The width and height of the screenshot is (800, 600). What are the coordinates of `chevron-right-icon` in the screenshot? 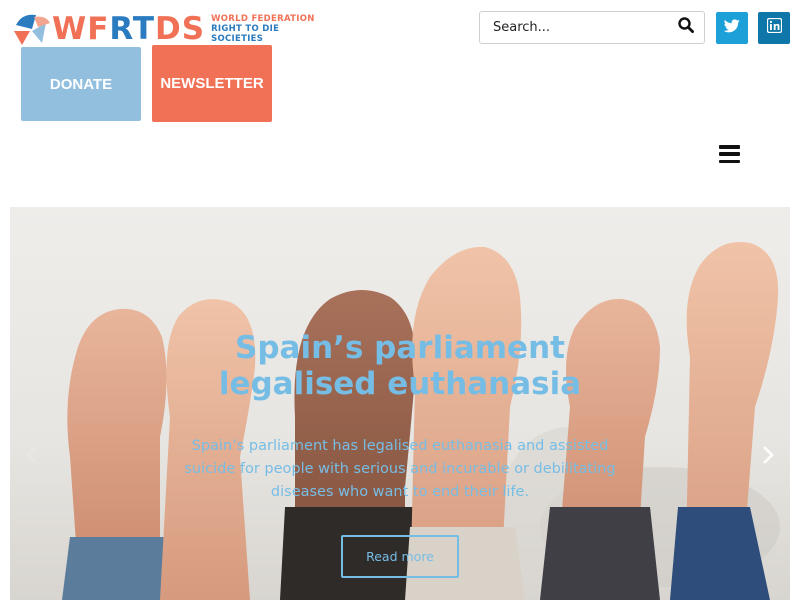 It's located at (768, 457).